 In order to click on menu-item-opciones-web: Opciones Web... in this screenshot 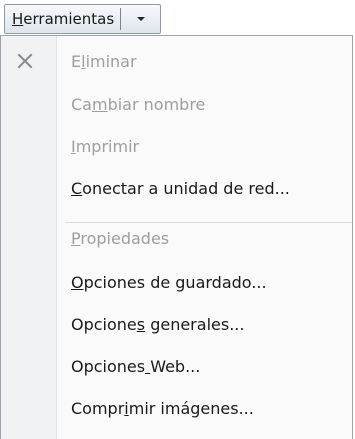, I will do `click(176, 366)`.